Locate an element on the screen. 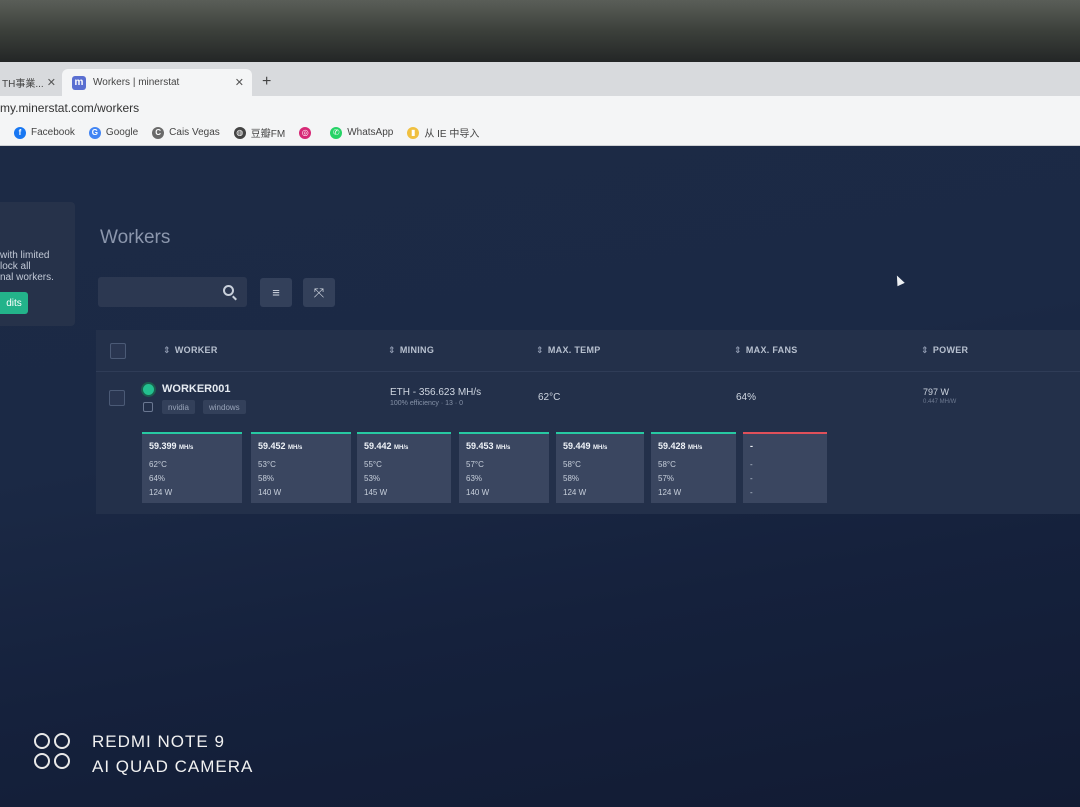 The width and height of the screenshot is (1080, 807). column-max-temp: ⇕ MAX. TEMP is located at coordinates (568, 350).